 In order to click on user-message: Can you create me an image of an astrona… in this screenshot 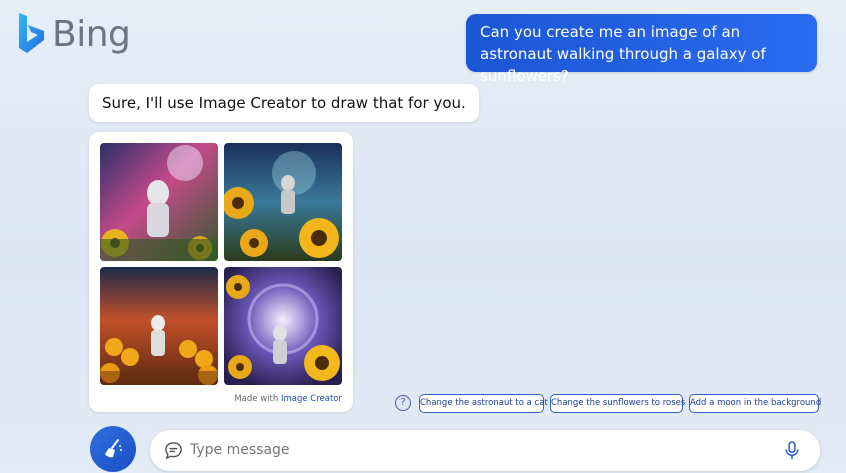, I will do `click(641, 49)`.